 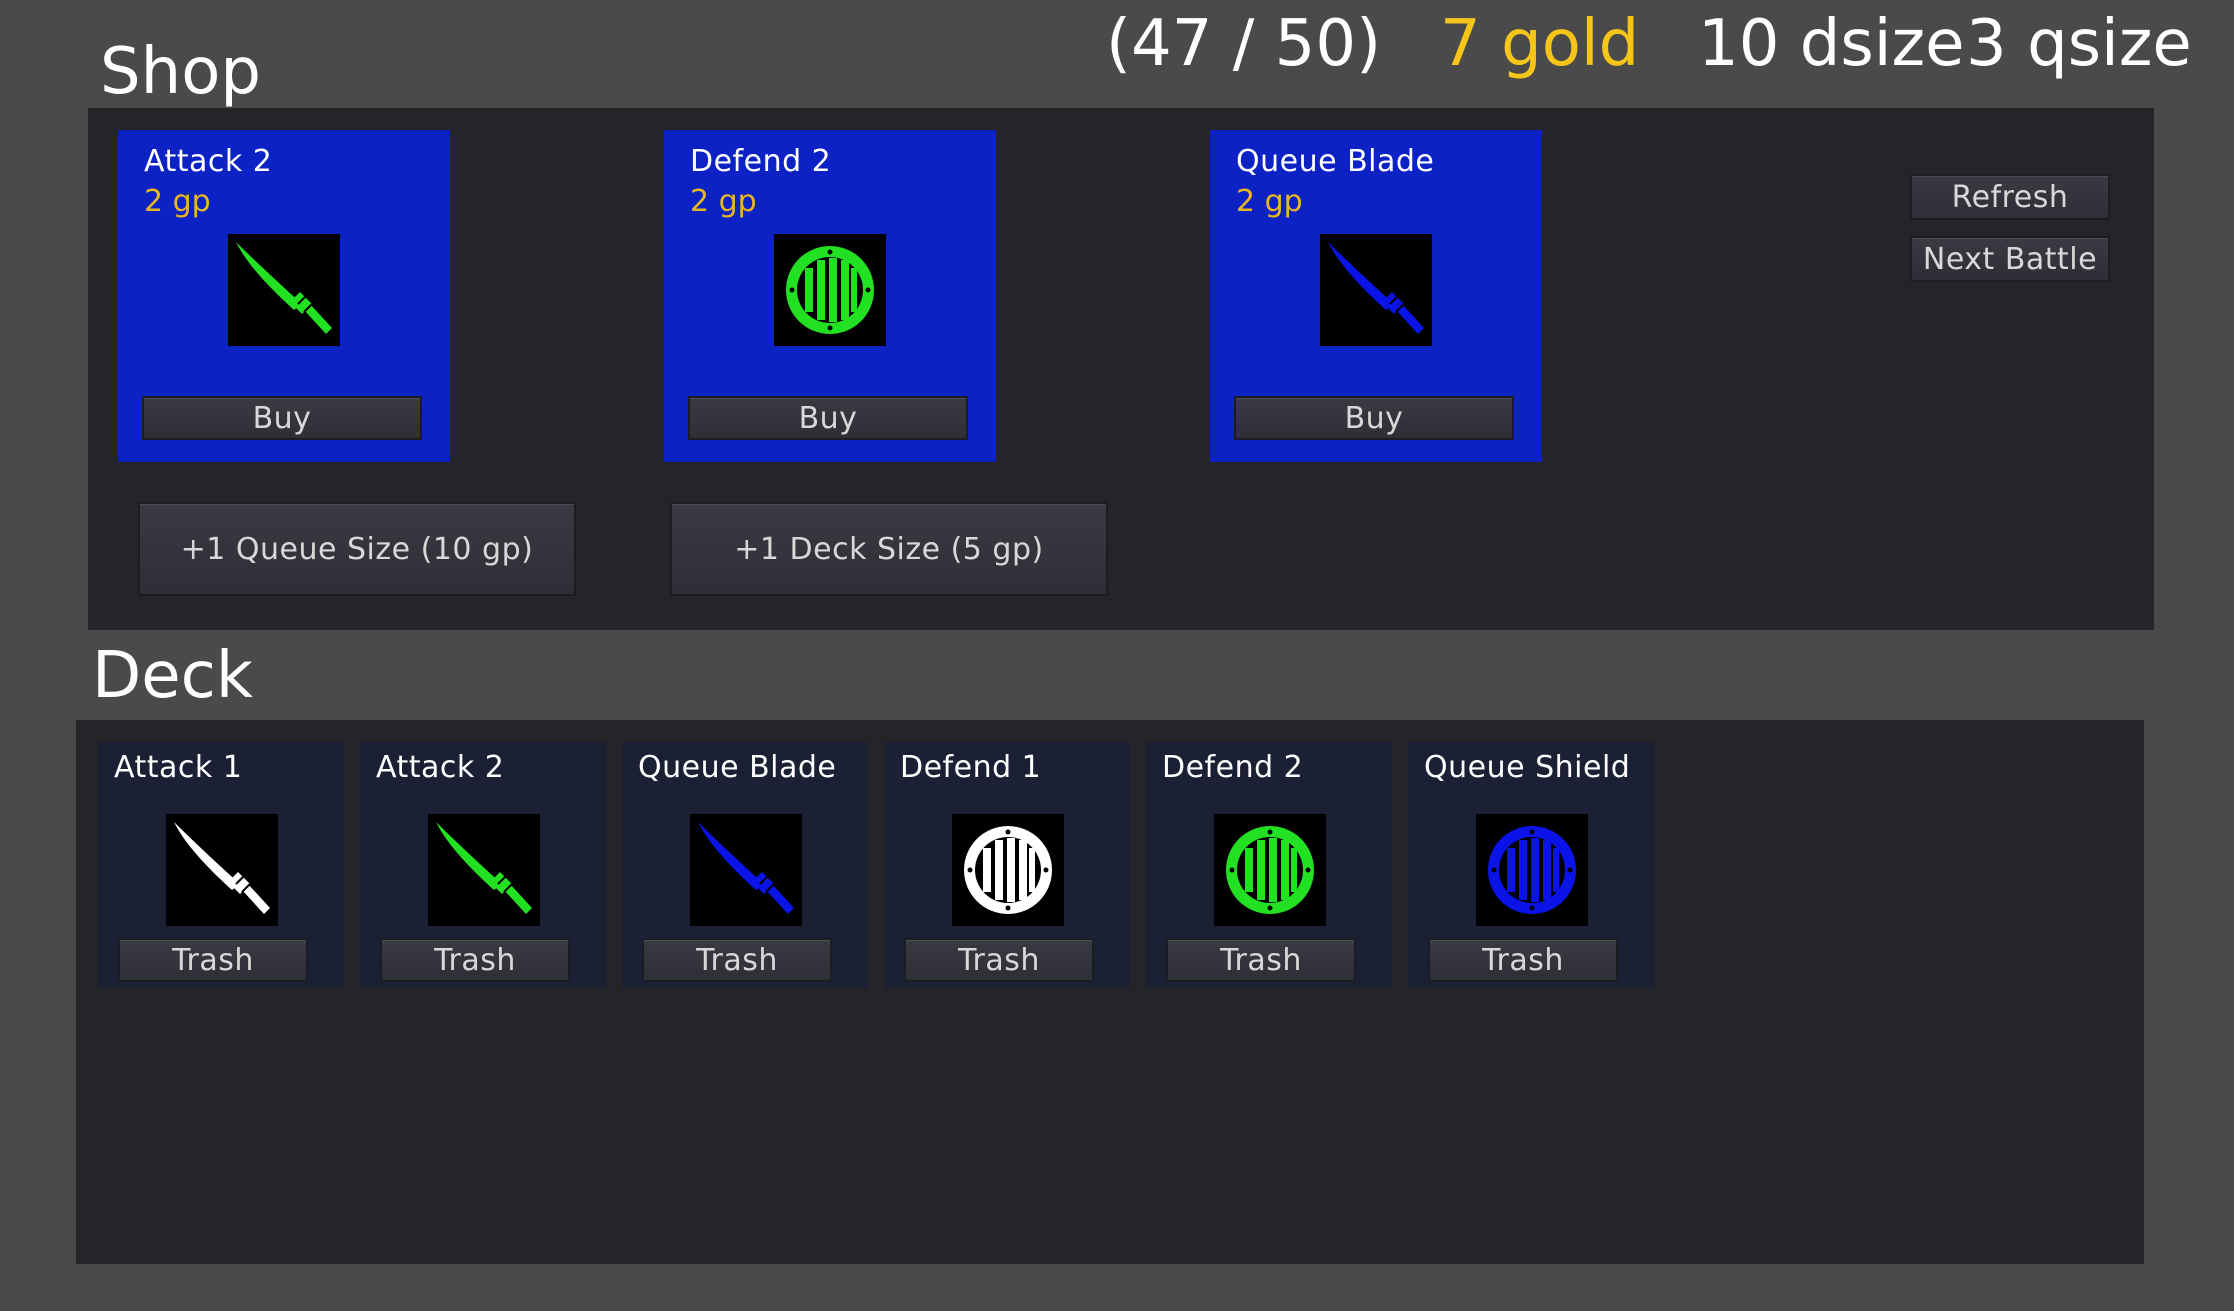 I want to click on deck-card-name: Defend 1, so click(x=971, y=767).